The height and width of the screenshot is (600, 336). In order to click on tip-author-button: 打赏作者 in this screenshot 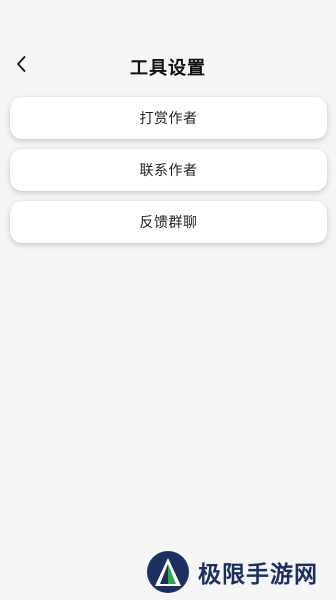, I will do `click(168, 118)`.